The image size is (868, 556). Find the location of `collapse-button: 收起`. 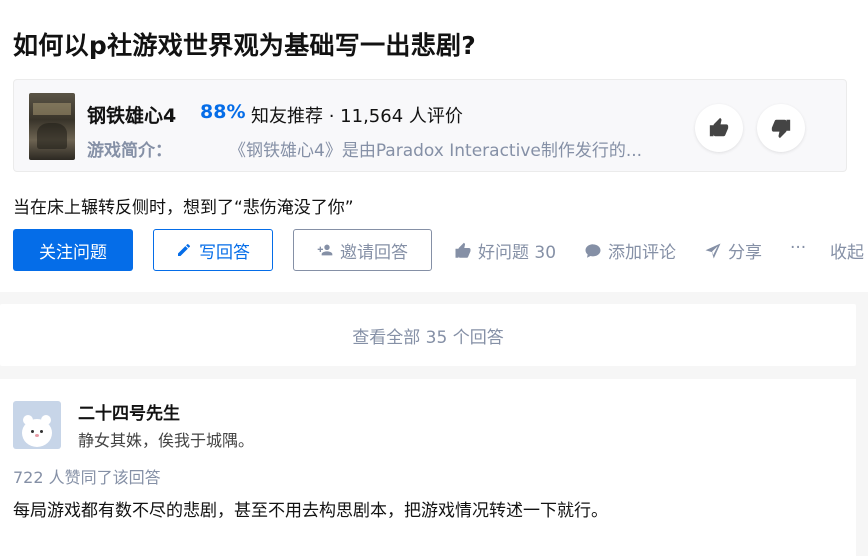

collapse-button: 收起 is located at coordinates (847, 250).